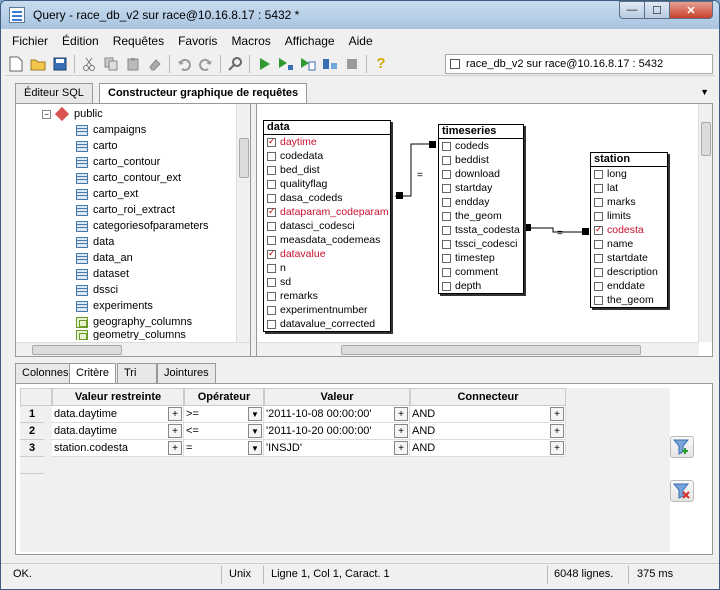 The width and height of the screenshot is (720, 590). I want to click on table-field: remarks, so click(327, 296).